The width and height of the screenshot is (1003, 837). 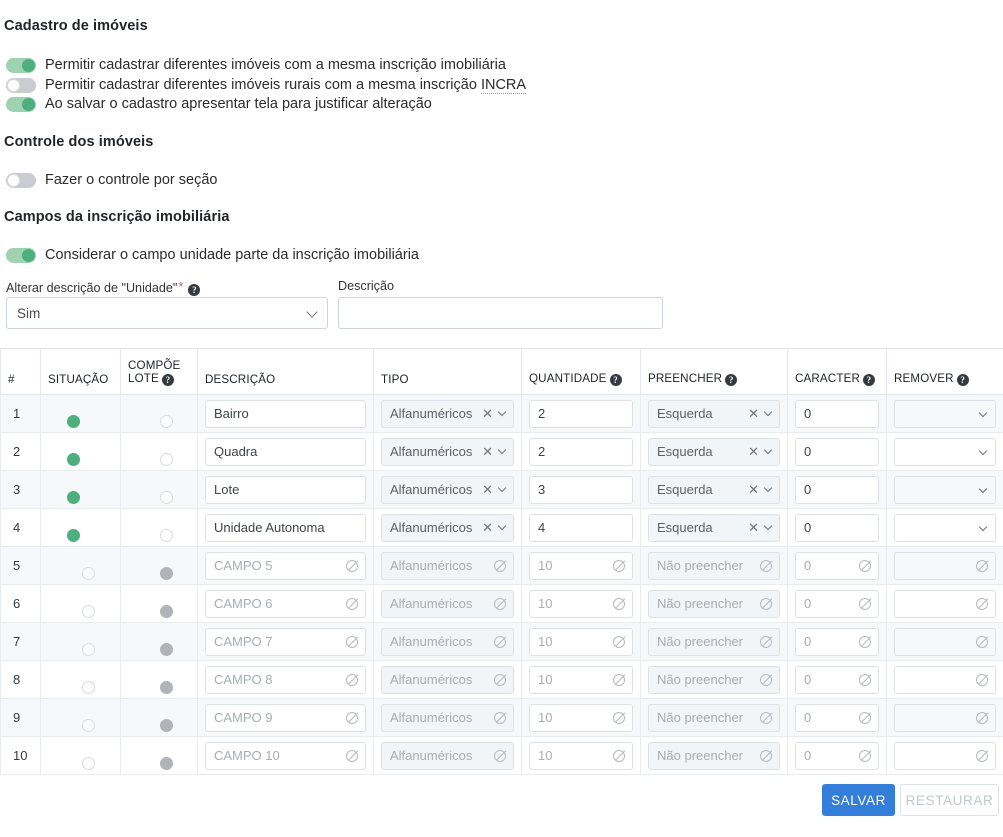 I want to click on input-caracter-value-row-7: 0, so click(x=808, y=641).